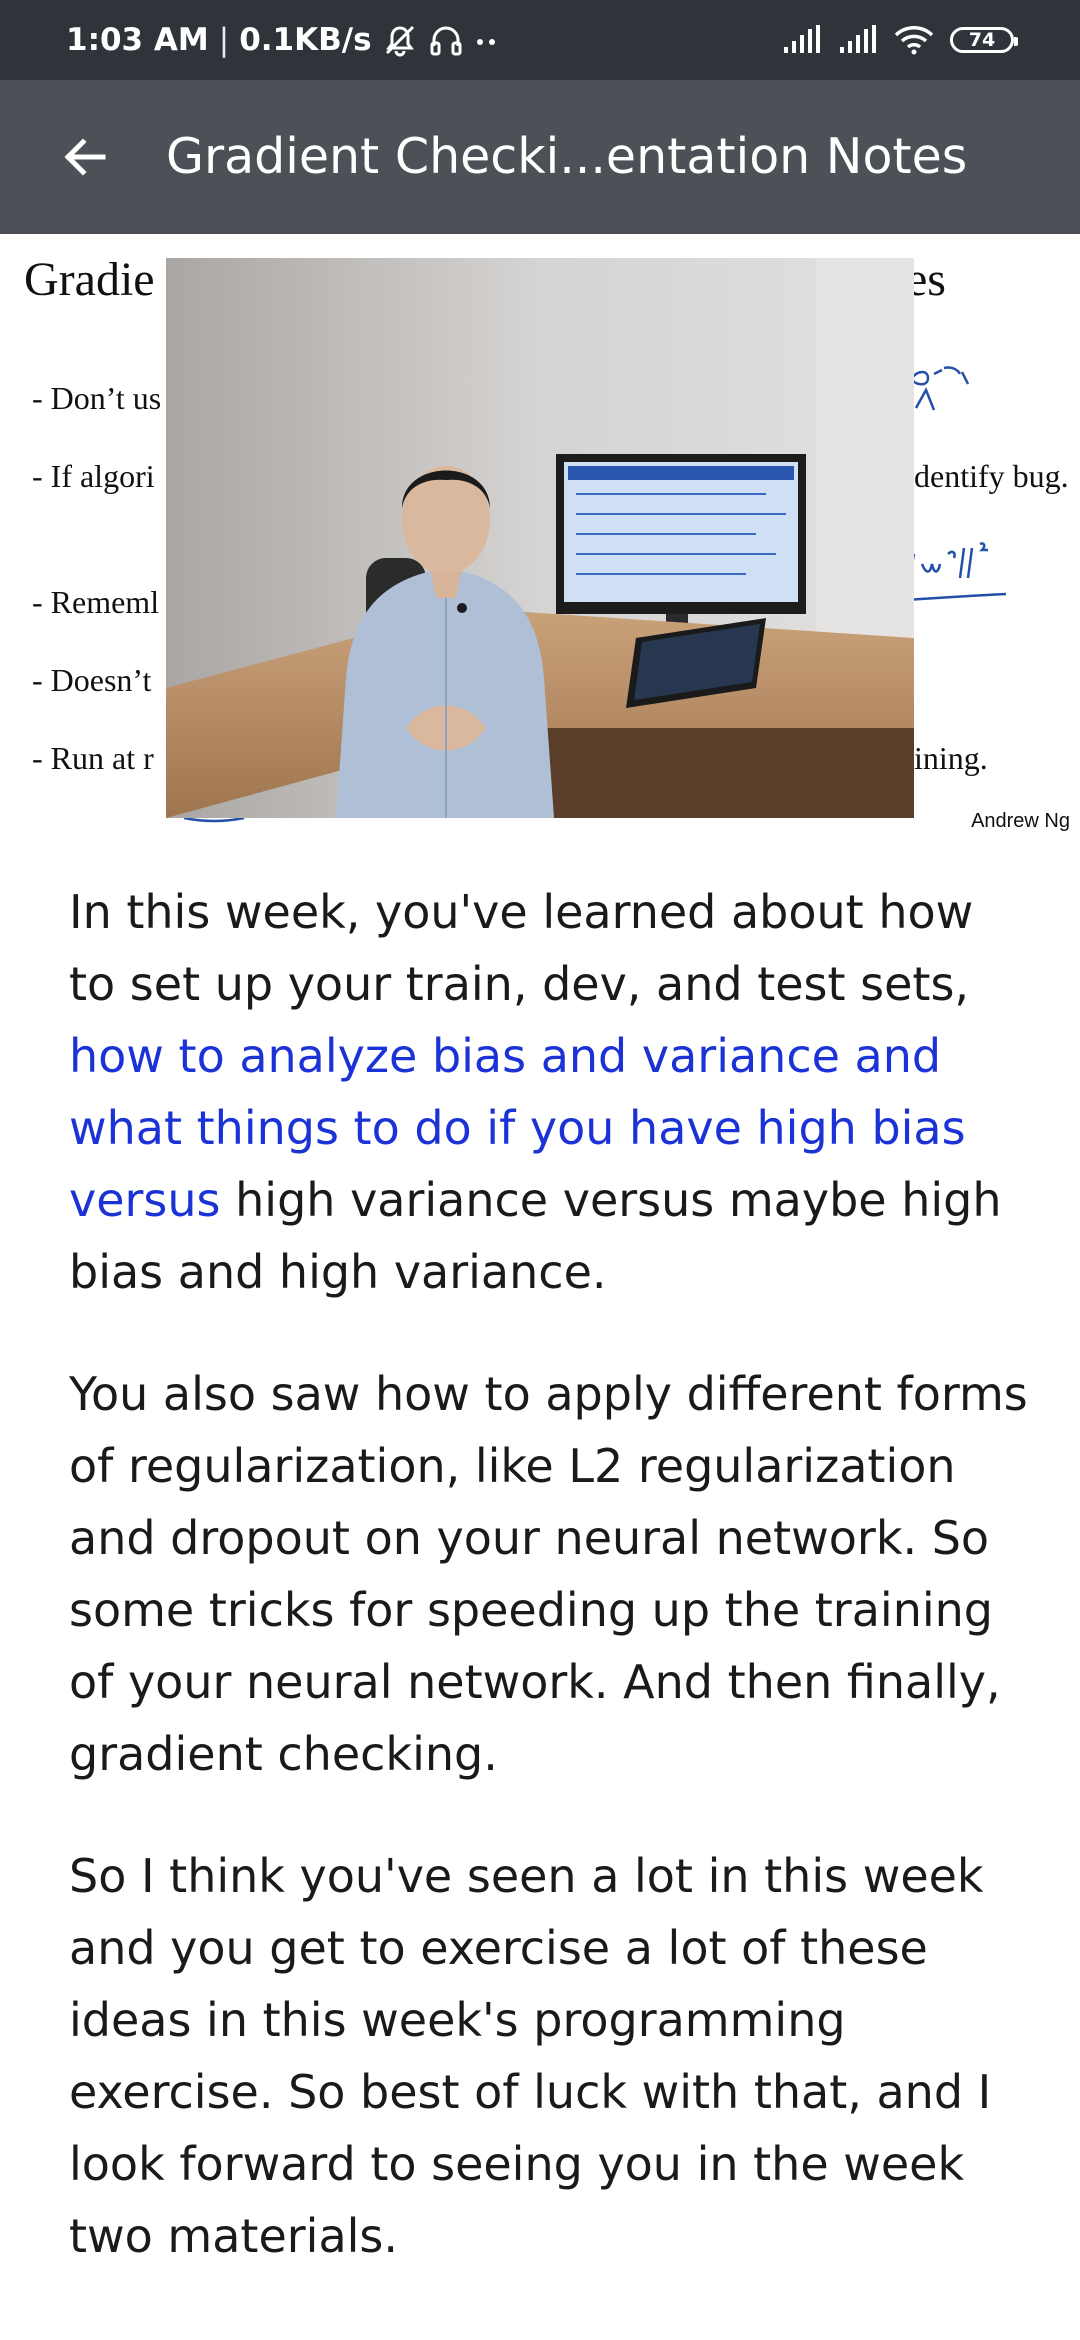  What do you see at coordinates (89, 279) in the screenshot?
I see `slide-title-fragment: Gradie` at bounding box center [89, 279].